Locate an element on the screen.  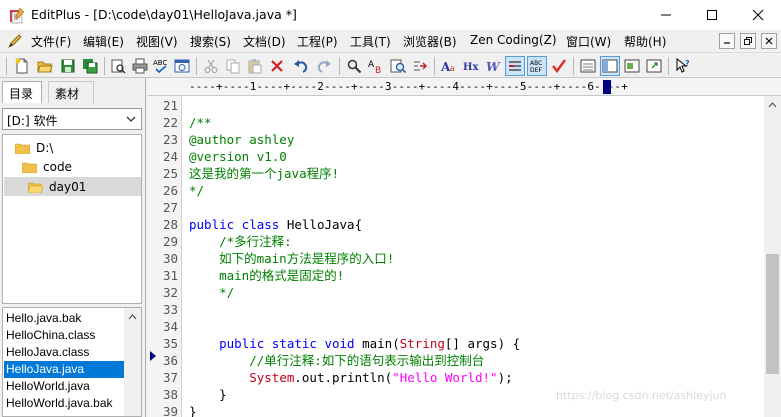
word-wrap-icon: W is located at coordinates (493, 67).